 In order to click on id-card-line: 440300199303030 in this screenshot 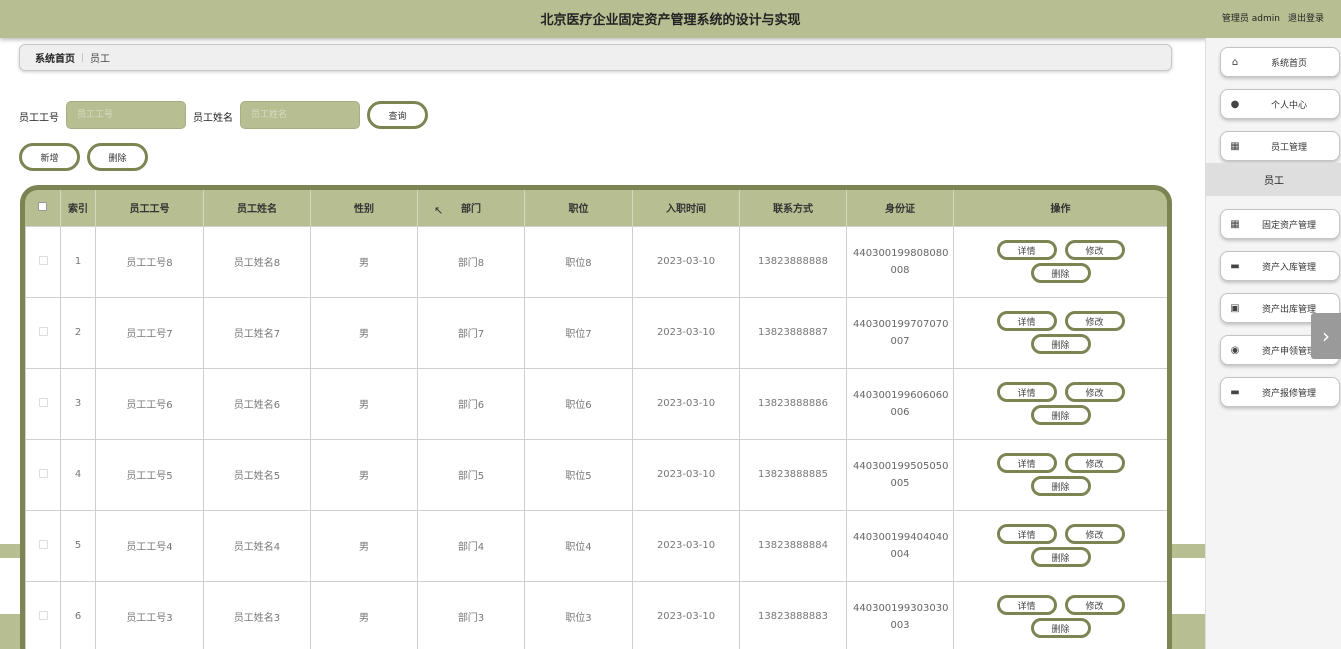, I will do `click(901, 608)`.